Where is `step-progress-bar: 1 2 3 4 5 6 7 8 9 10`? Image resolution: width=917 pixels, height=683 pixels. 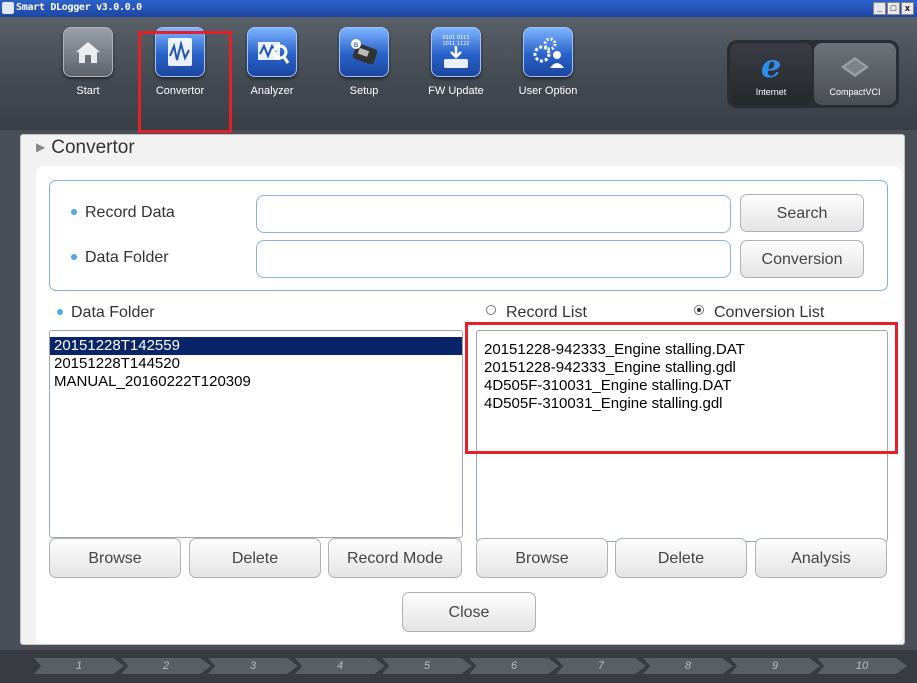
step-progress-bar: 1 2 3 4 5 6 7 8 9 10 is located at coordinates (458, 666).